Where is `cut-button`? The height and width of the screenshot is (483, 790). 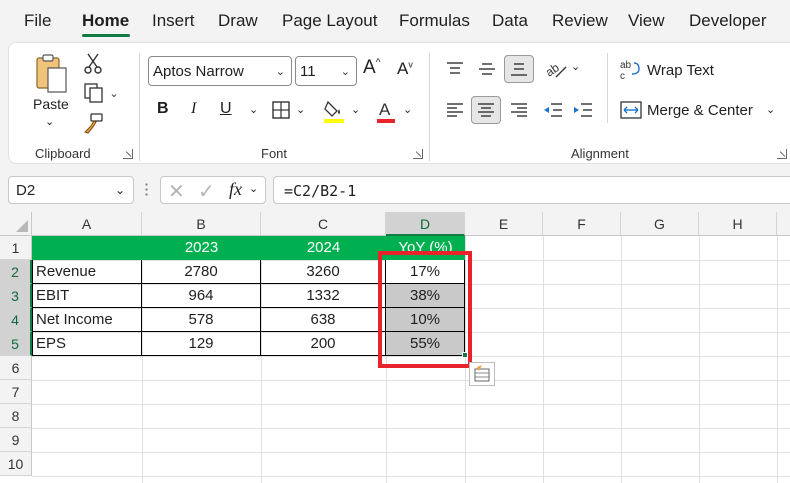 cut-button is located at coordinates (93, 63).